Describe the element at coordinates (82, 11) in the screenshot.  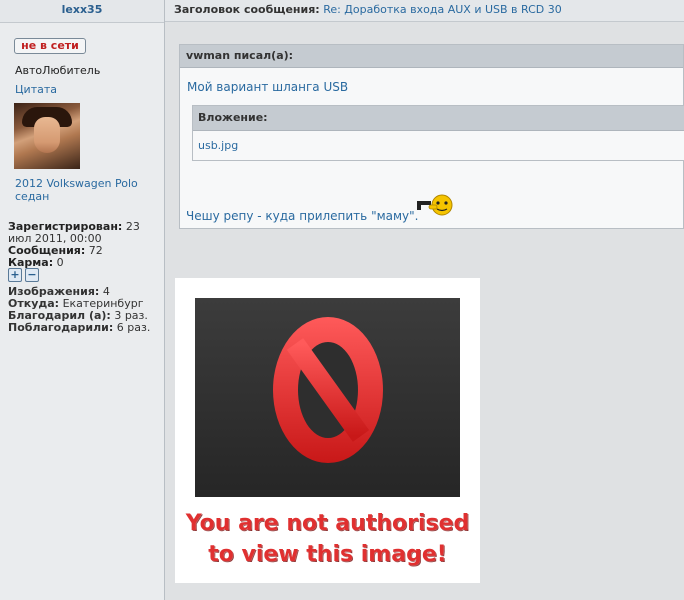
I see `username: lexx35` at that location.